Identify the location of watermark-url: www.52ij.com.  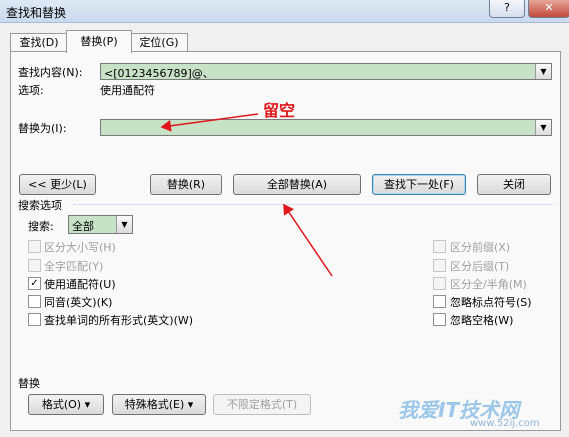
(505, 423).